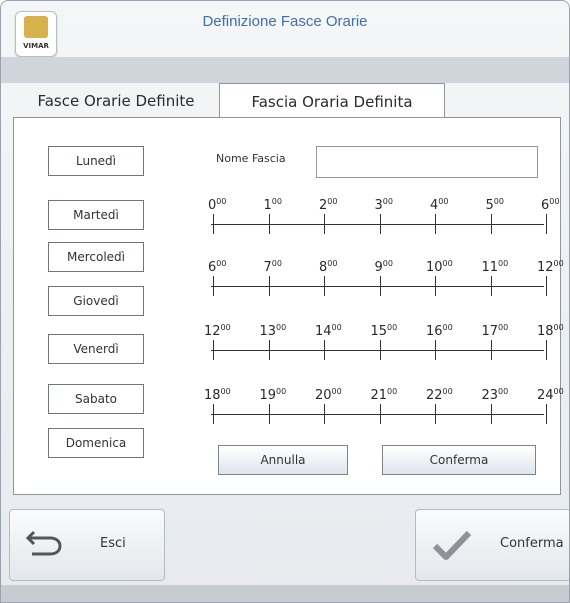 This screenshot has width=570, height=603. What do you see at coordinates (439, 331) in the screenshot?
I see `hour-label: 1600` at bounding box center [439, 331].